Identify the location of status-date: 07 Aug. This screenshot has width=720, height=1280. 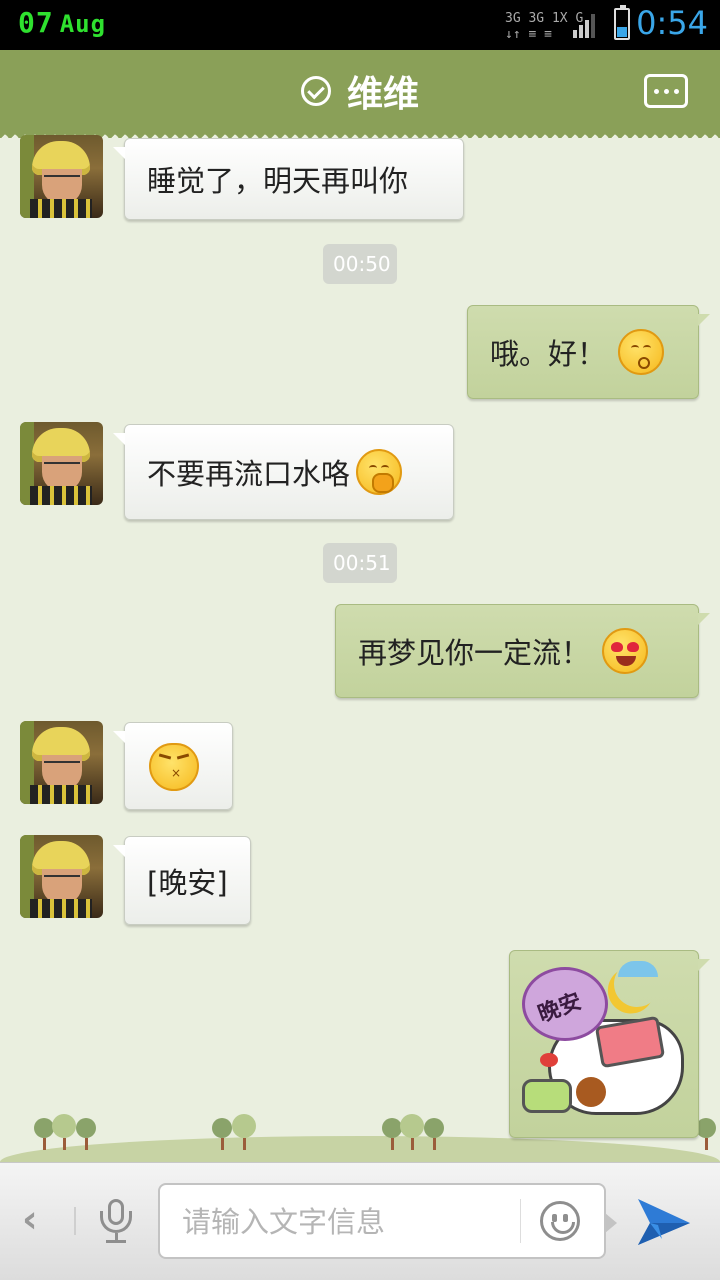
(62, 22).